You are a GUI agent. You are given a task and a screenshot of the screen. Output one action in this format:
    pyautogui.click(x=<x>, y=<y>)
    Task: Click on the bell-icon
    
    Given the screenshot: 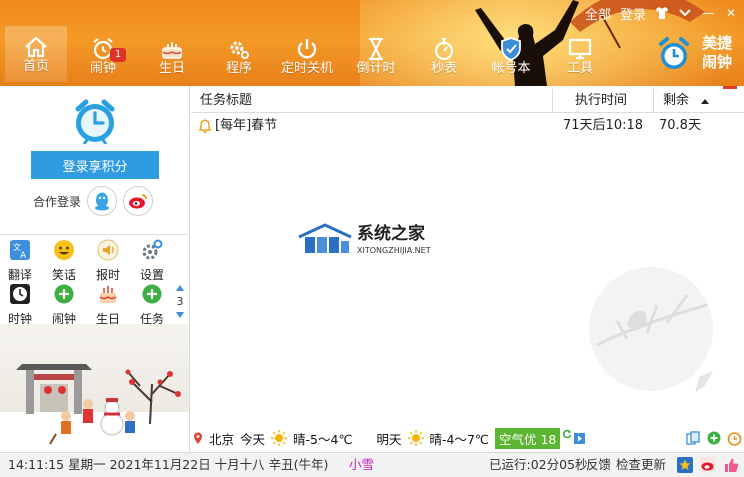 What is the action you would take?
    pyautogui.click(x=205, y=126)
    